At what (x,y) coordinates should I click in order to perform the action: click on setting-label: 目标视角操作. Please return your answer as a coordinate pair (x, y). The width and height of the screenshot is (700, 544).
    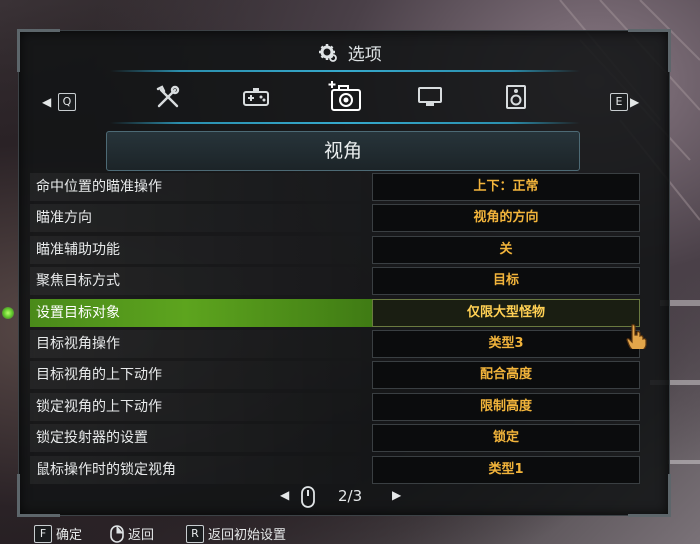
    Looking at the image, I should click on (203, 343).